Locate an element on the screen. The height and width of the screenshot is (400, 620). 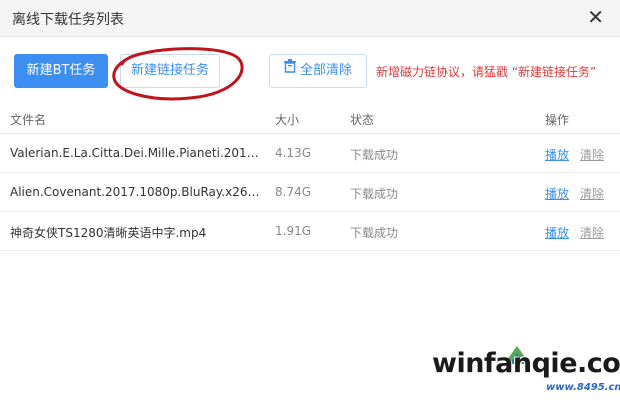
dialog-titlebar: 离线下载任务列表 ✕ is located at coordinates (310, 18).